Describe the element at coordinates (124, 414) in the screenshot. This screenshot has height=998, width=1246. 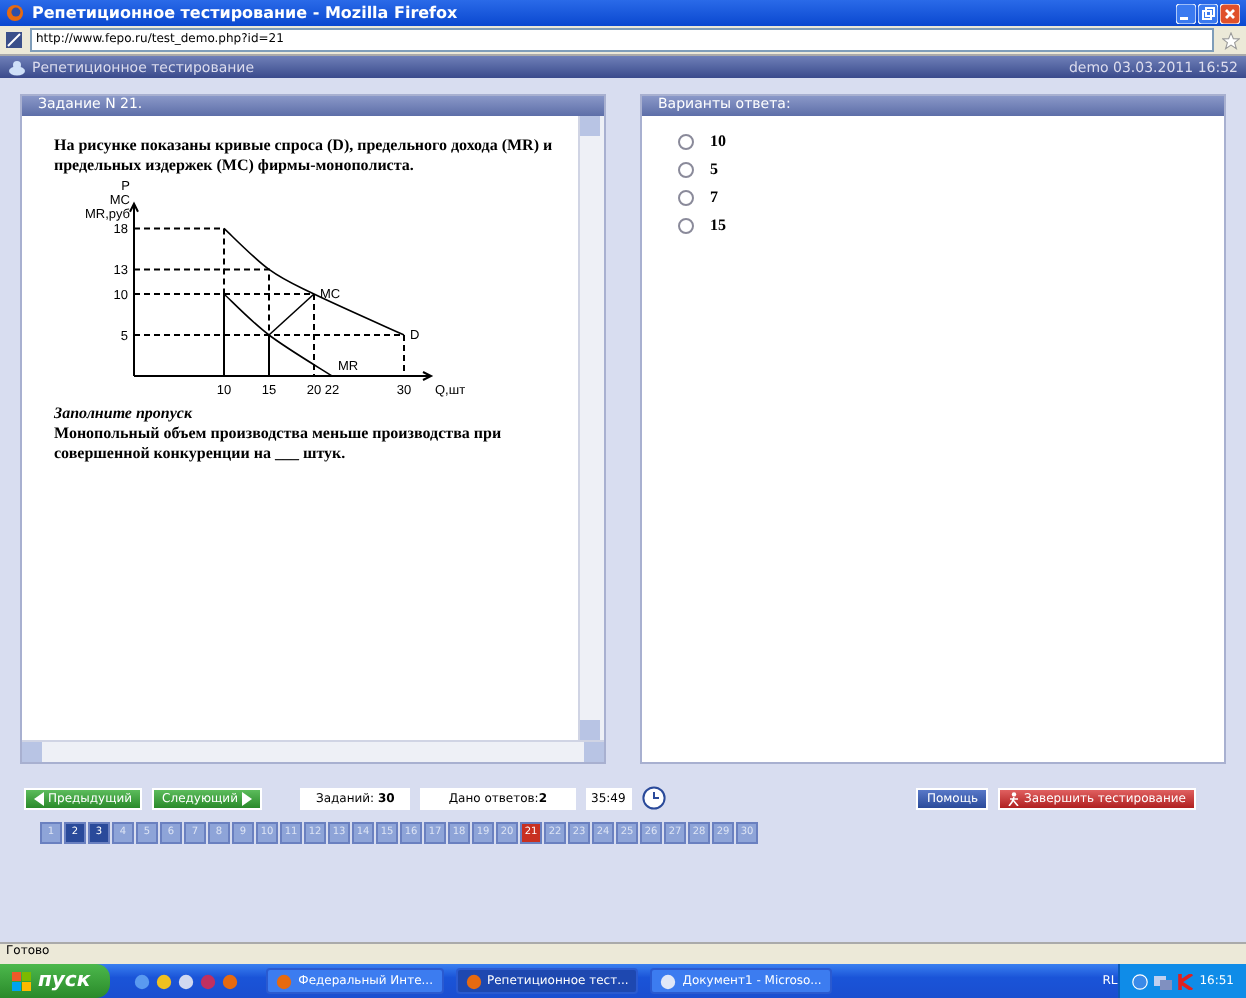
I see `instruction-text: Заполните пропуск` at that location.